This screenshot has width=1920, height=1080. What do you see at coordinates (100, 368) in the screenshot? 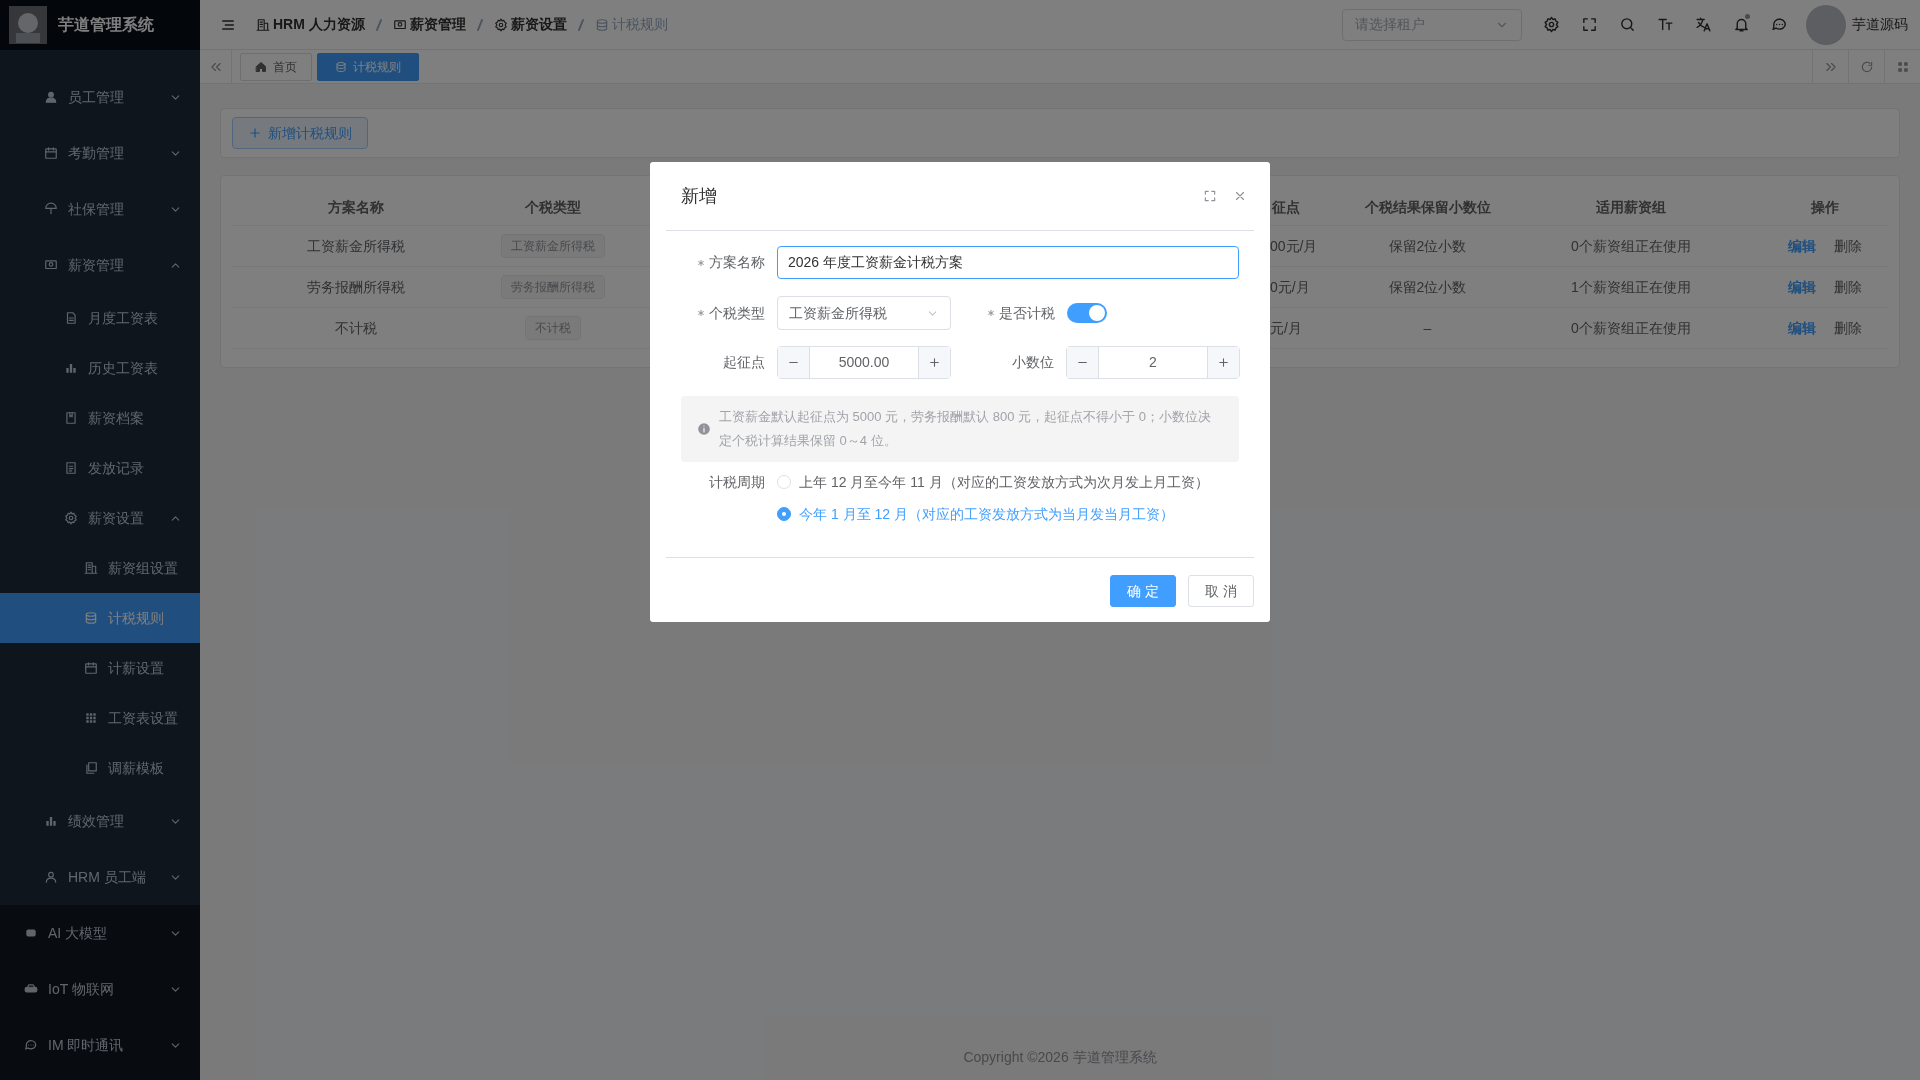
I see `sidebar-item: 历史工资表` at bounding box center [100, 368].